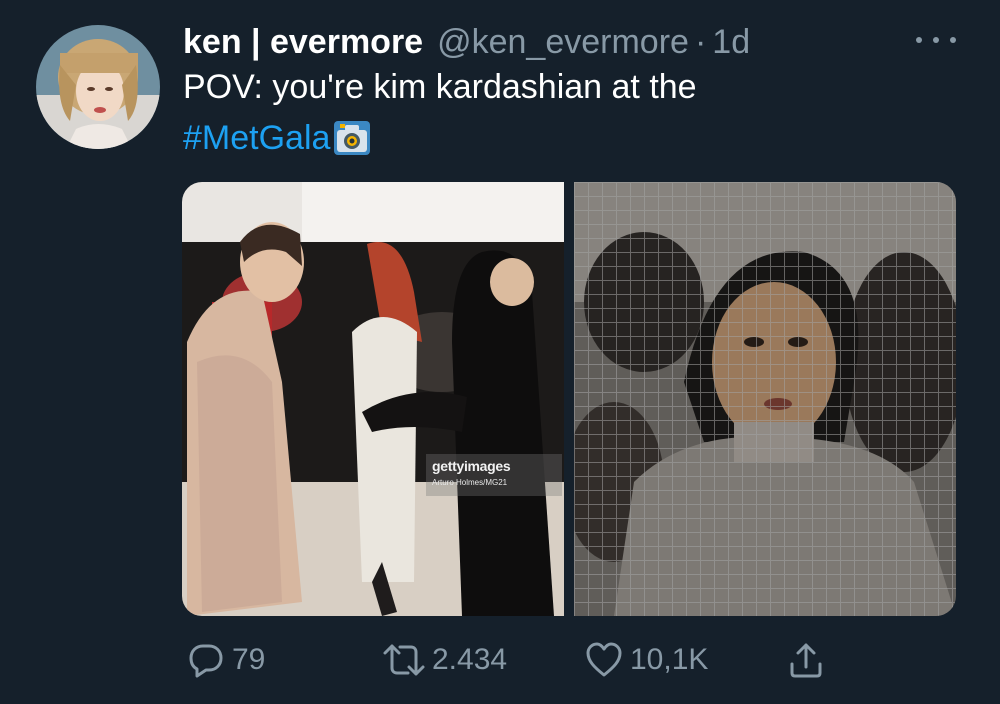  Describe the element at coordinates (249, 659) in the screenshot. I see `reply-count: 79` at that location.